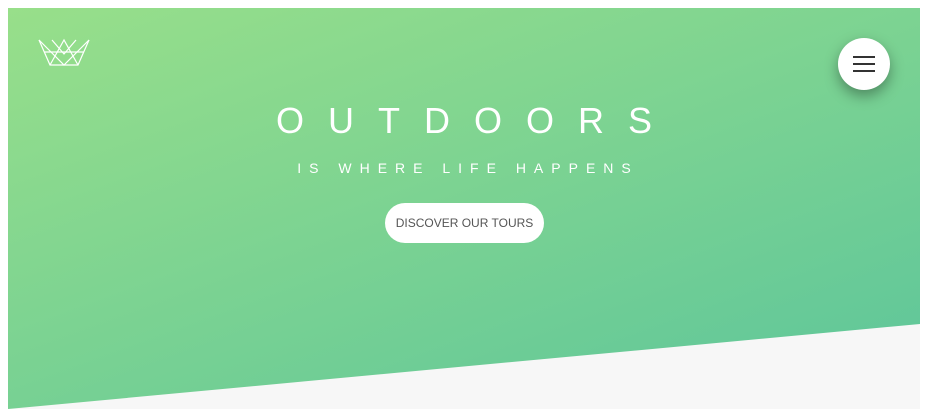 This screenshot has height=409, width=930. What do you see at coordinates (475, 120) in the screenshot?
I see `hero-title: OUTDOORS` at bounding box center [475, 120].